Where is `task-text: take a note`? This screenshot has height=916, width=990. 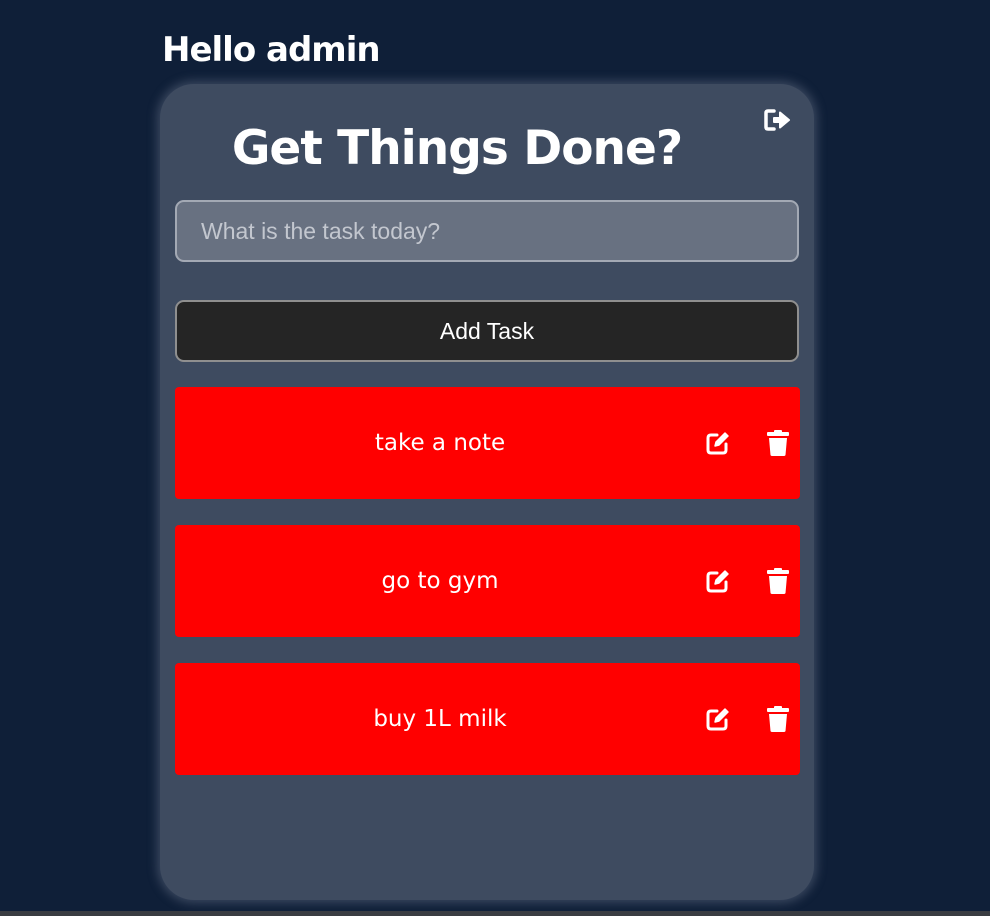
task-text: take a note is located at coordinates (440, 443).